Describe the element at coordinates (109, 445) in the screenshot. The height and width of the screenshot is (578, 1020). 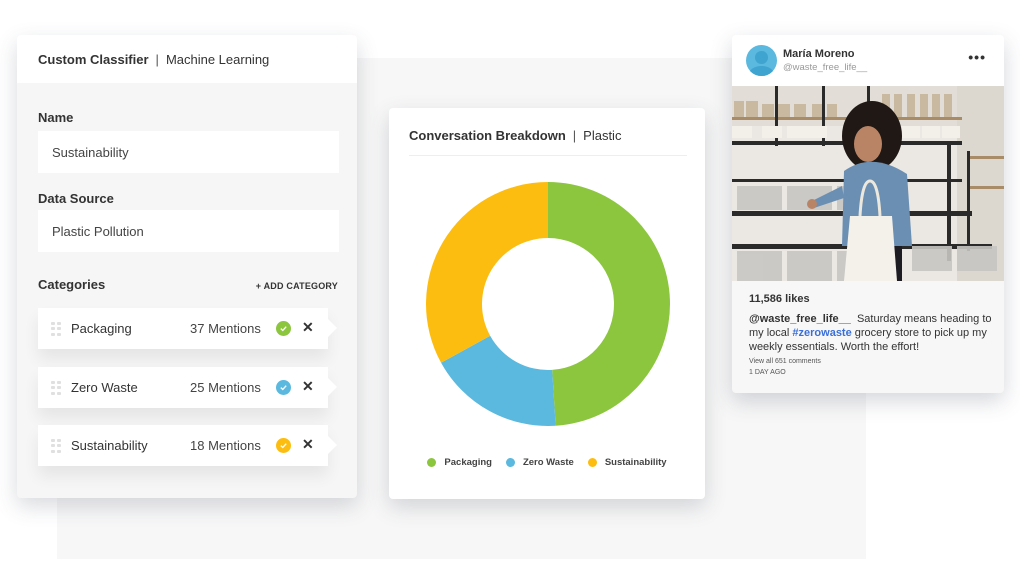
I see `category-name: Sustainability` at that location.